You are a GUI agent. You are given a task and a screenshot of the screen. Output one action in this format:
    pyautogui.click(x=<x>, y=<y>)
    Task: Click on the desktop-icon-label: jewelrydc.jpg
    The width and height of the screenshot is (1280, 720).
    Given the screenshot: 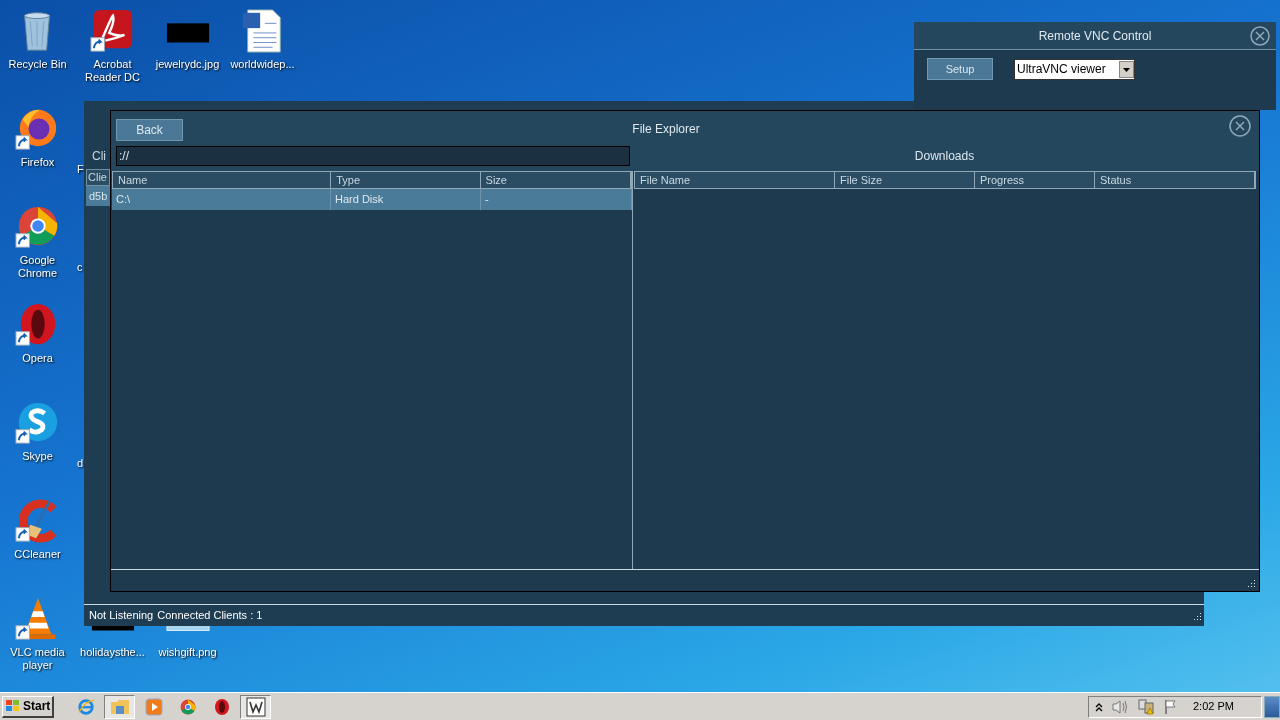 What is the action you would take?
    pyautogui.click(x=187, y=64)
    